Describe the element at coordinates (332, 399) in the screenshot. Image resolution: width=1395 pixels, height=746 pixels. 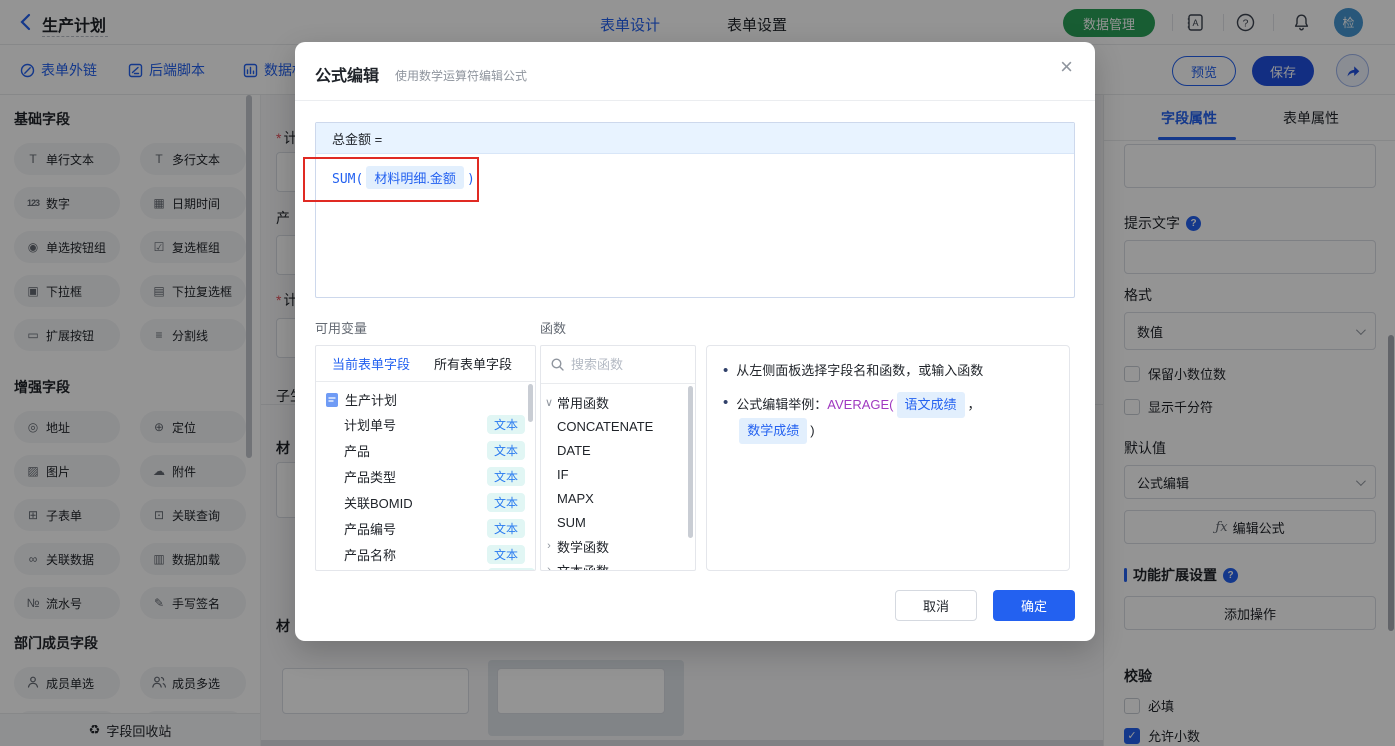
I see `document-icon` at that location.